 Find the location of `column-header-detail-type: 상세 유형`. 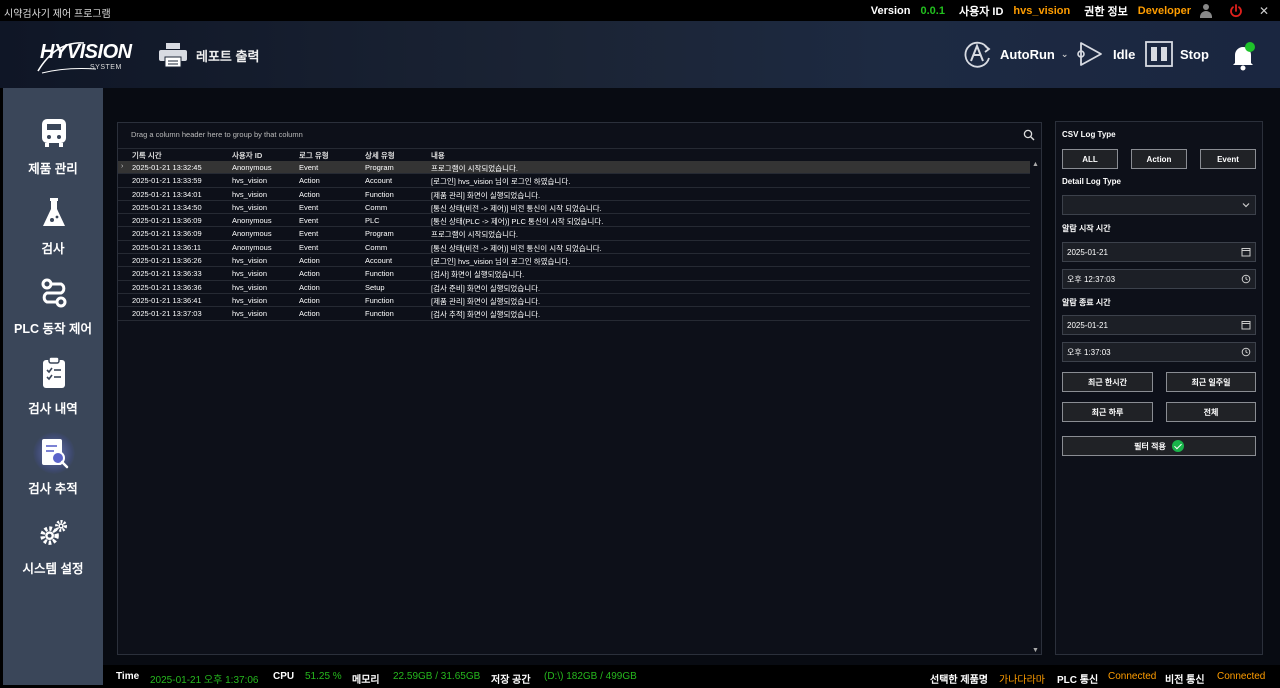

column-header-detail-type: 상세 유형 is located at coordinates (380, 155).